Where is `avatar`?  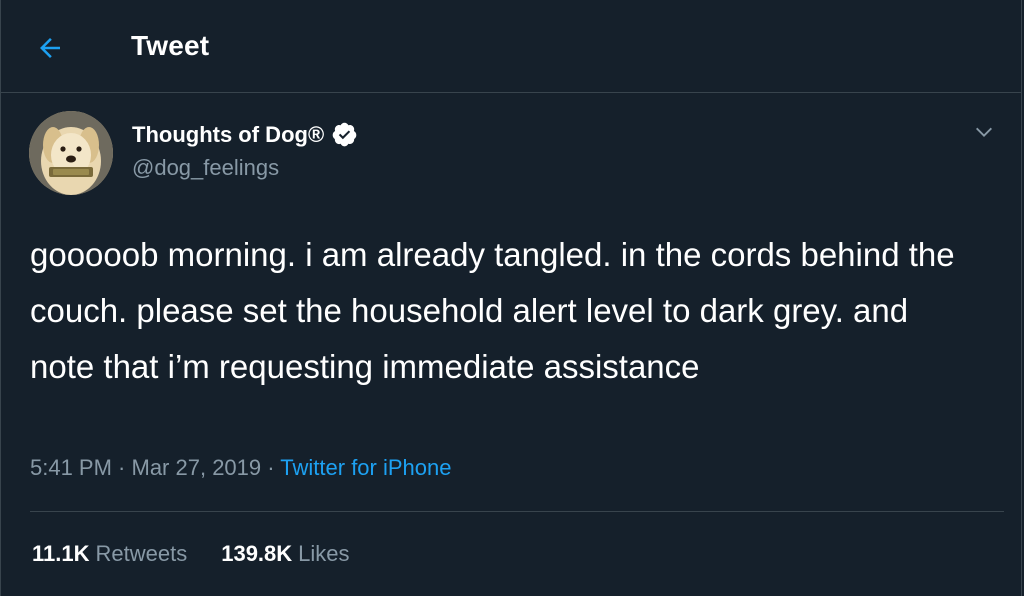 avatar is located at coordinates (71, 153).